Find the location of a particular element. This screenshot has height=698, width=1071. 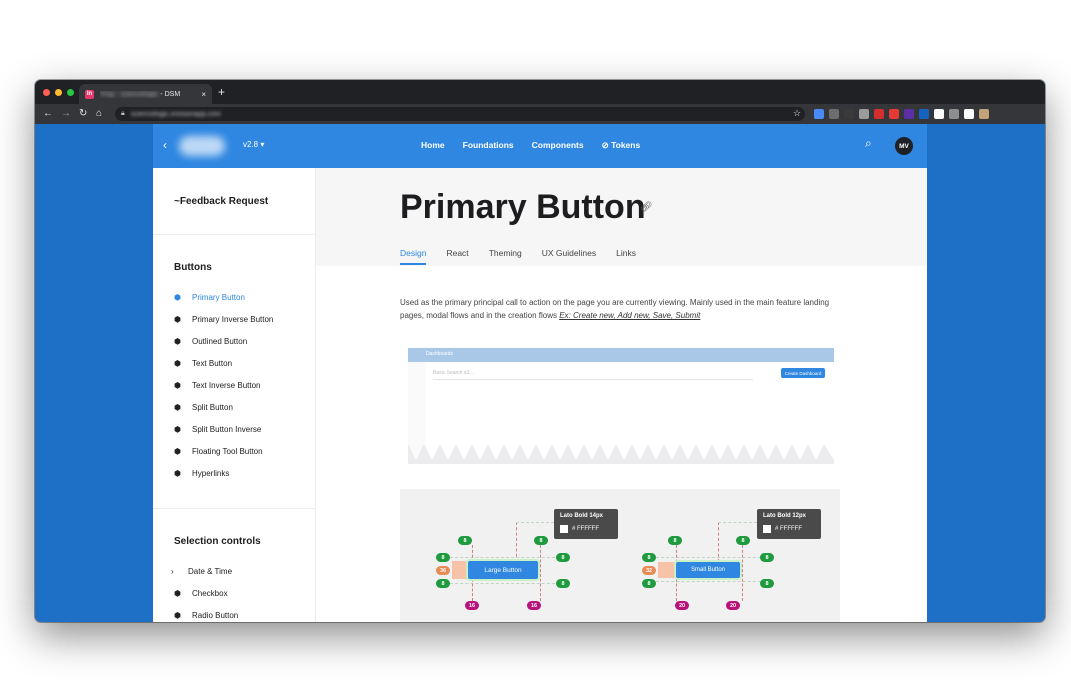

version-dropdown: v2.8 ▾ is located at coordinates (253, 144).